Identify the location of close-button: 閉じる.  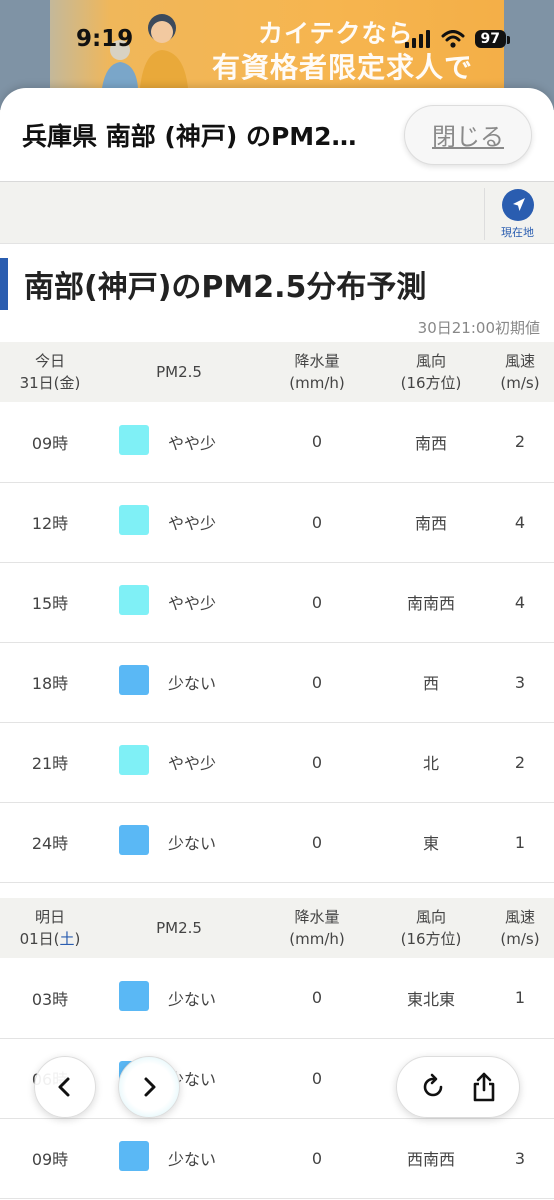
(468, 134).